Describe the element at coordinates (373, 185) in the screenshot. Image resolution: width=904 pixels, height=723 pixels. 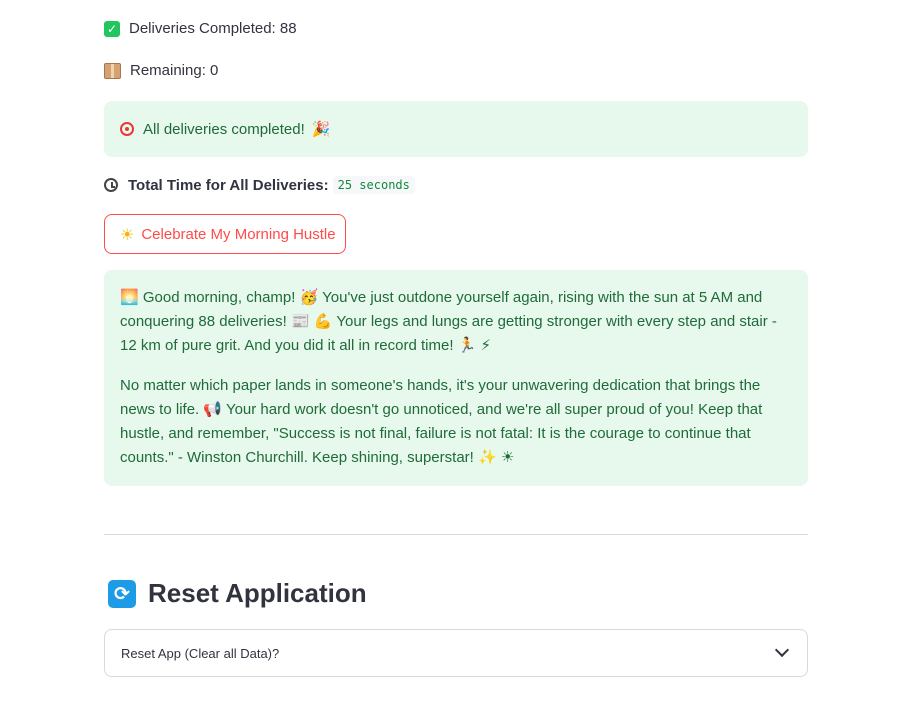
I see `total-time-value: 25 seconds` at that location.